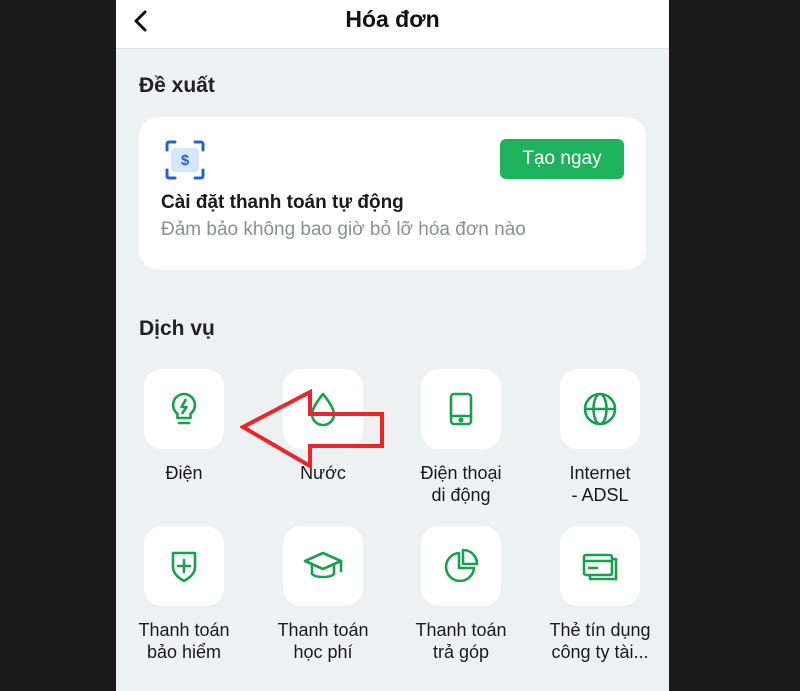 The height and width of the screenshot is (691, 800). Describe the element at coordinates (323, 594) in the screenshot. I see `service-tuition: Thanh toán học phí` at that location.